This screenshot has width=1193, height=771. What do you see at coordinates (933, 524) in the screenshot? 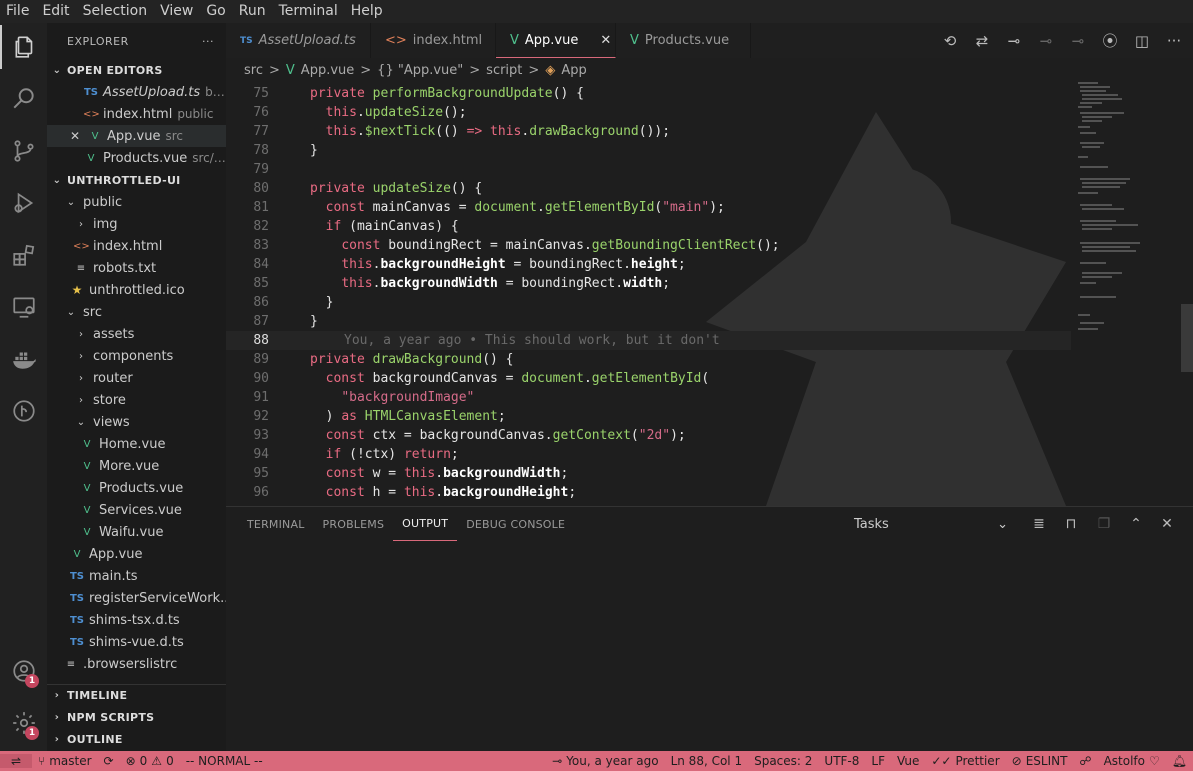
I see `output-channel-select: Tasks ⌄` at bounding box center [933, 524].